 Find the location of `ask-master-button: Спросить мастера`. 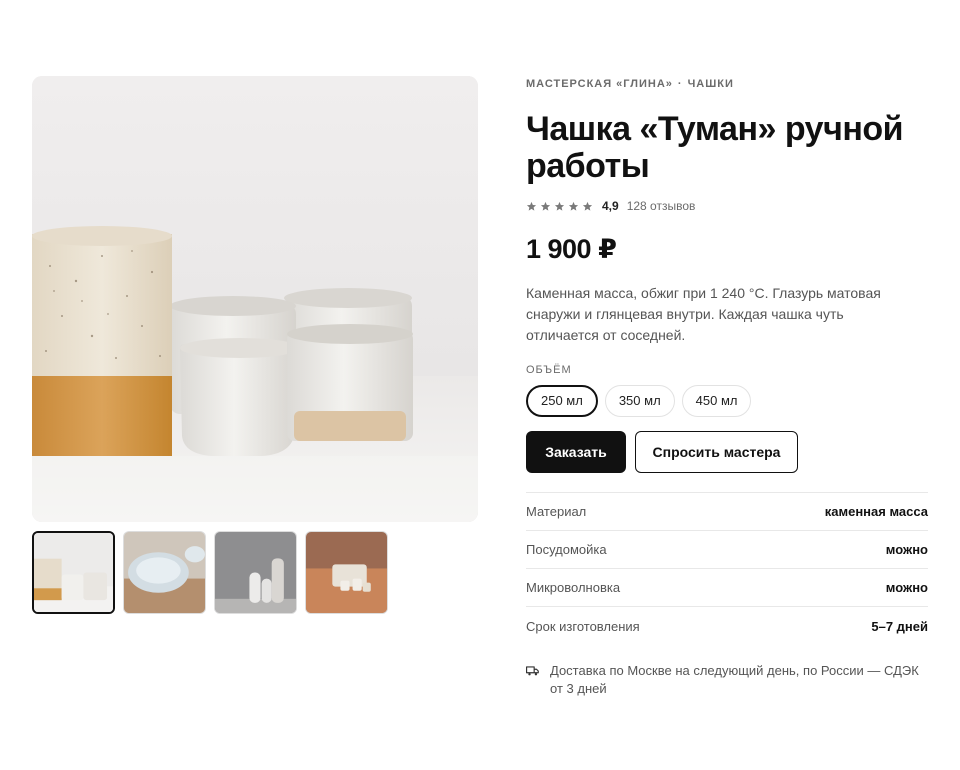

ask-master-button: Спросить мастера is located at coordinates (716, 452).